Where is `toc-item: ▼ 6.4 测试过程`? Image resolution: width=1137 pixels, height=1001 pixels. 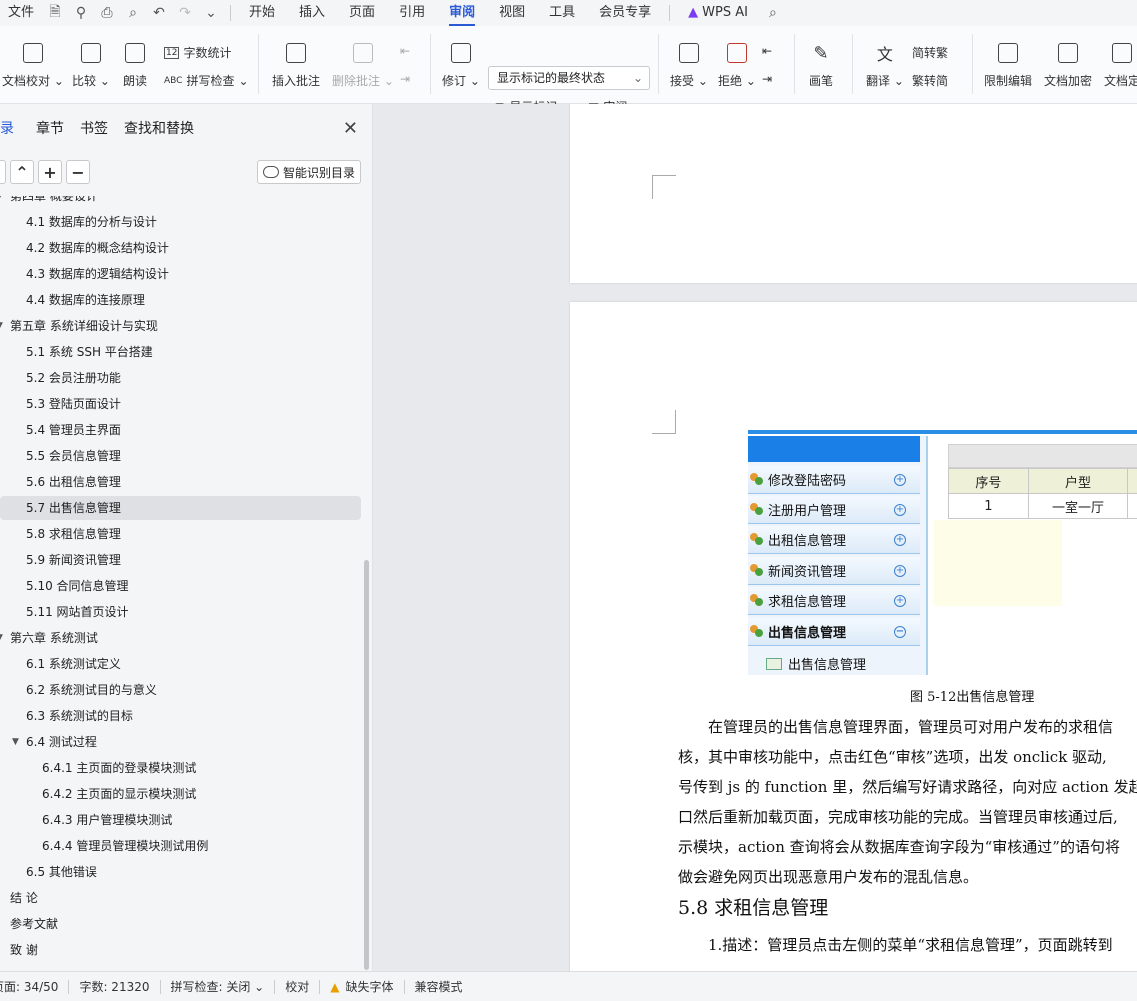
toc-item: ▼ 6.4 测试过程 is located at coordinates (180, 742).